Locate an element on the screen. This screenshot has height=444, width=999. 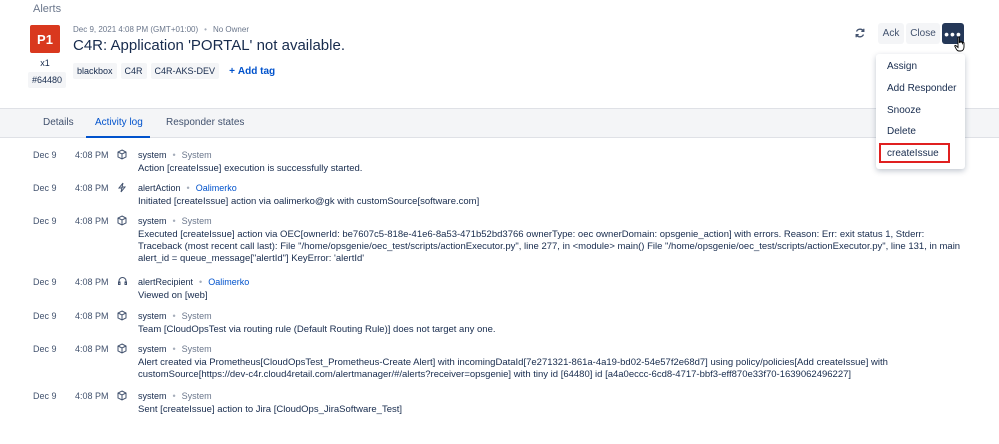
activity-actor: alertRecipient • Oalimerko is located at coordinates (193, 282).